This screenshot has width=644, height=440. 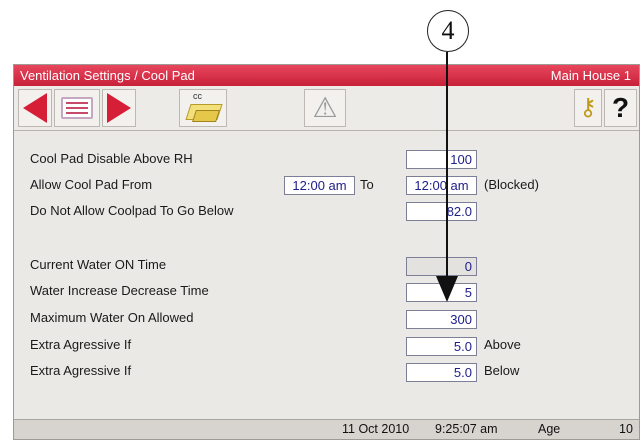 I want to click on label-aggressive-above: Extra Agressive If, so click(x=81, y=344).